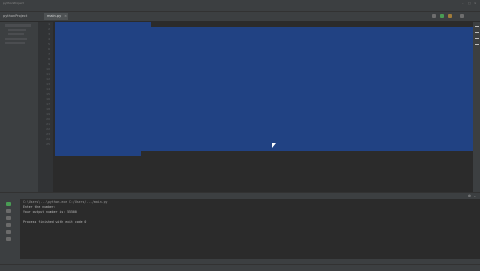 The width and height of the screenshot is (480, 271). Describe the element at coordinates (16, 39) in the screenshot. I see `tree-item-external-libraries` at that location.